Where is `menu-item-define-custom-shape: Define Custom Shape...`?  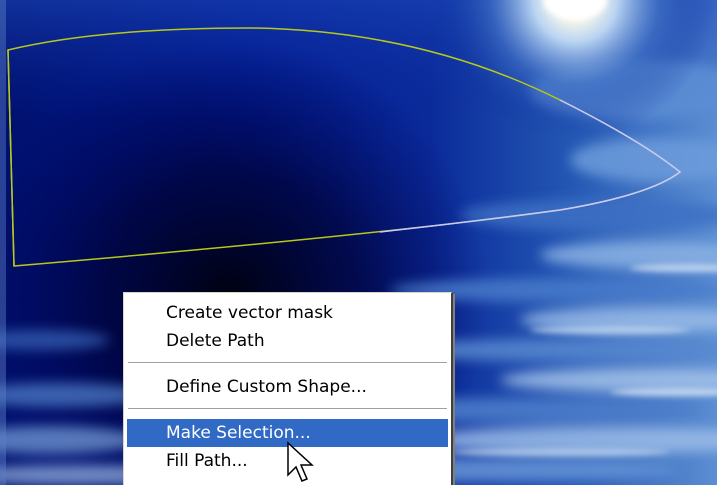 menu-item-define-custom-shape: Define Custom Shape... is located at coordinates (287, 387).